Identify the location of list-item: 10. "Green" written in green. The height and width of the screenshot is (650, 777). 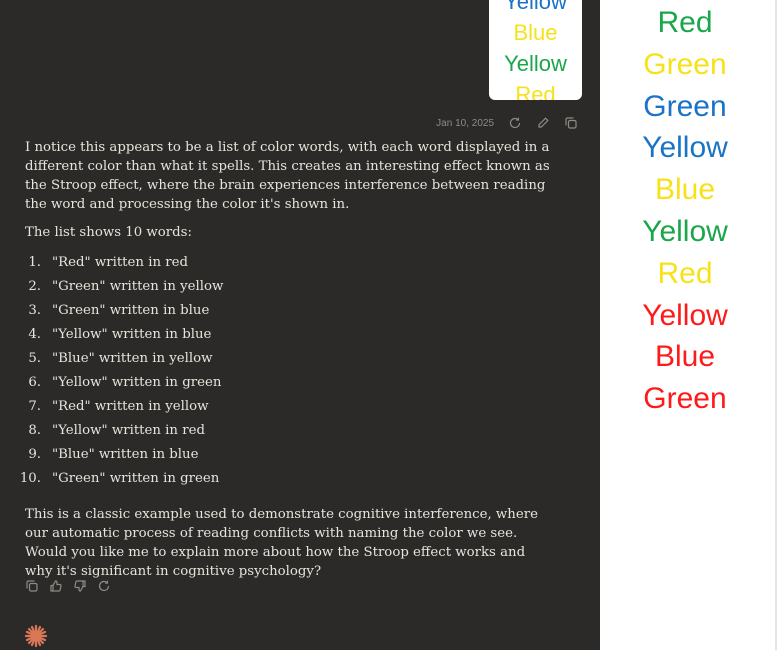
(119, 478).